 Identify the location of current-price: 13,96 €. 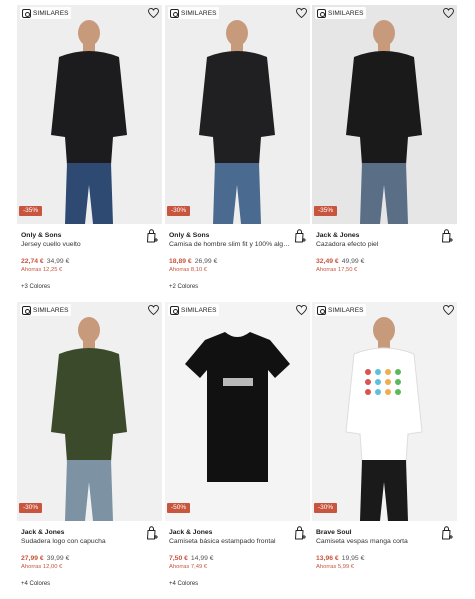
(327, 558).